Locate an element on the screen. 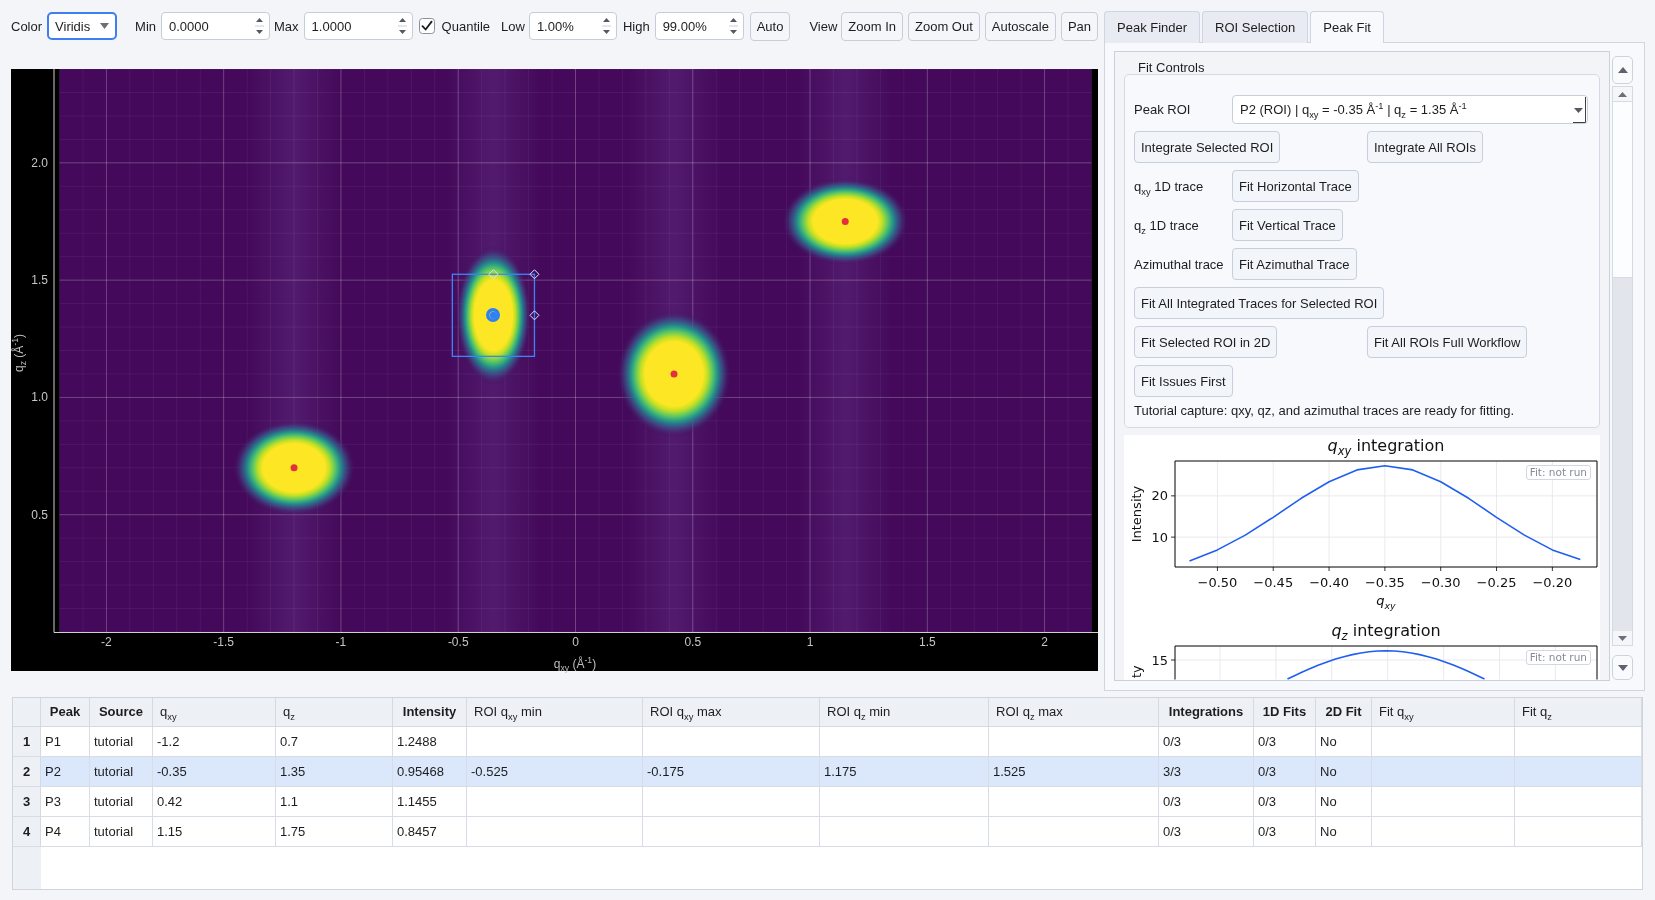 This screenshot has height=900, width=1655. field-label: Min is located at coordinates (146, 26).